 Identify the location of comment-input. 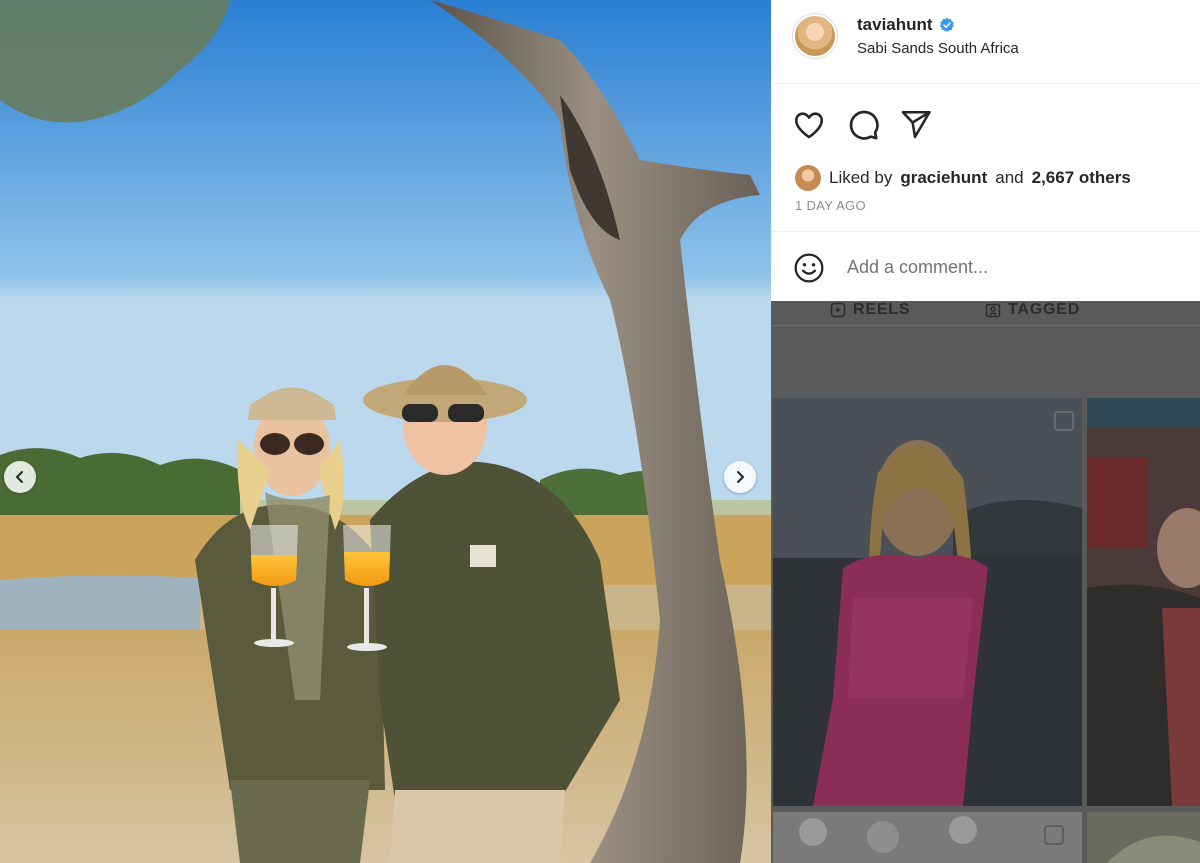
(1007, 267).